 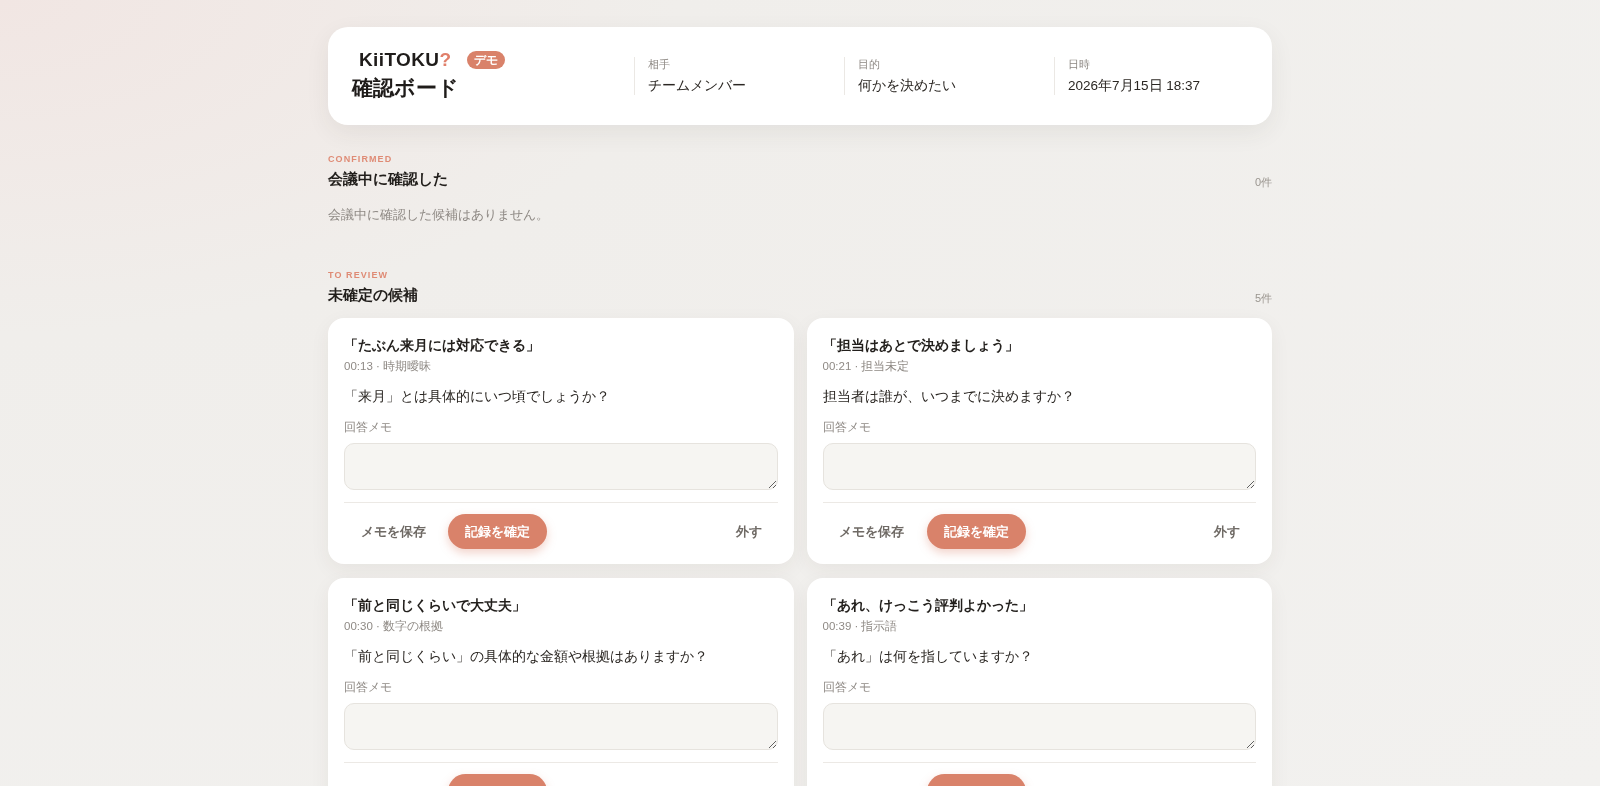 What do you see at coordinates (948, 396) in the screenshot?
I see `question-text: 担当者は誰が、いつまでに決めますか？` at bounding box center [948, 396].